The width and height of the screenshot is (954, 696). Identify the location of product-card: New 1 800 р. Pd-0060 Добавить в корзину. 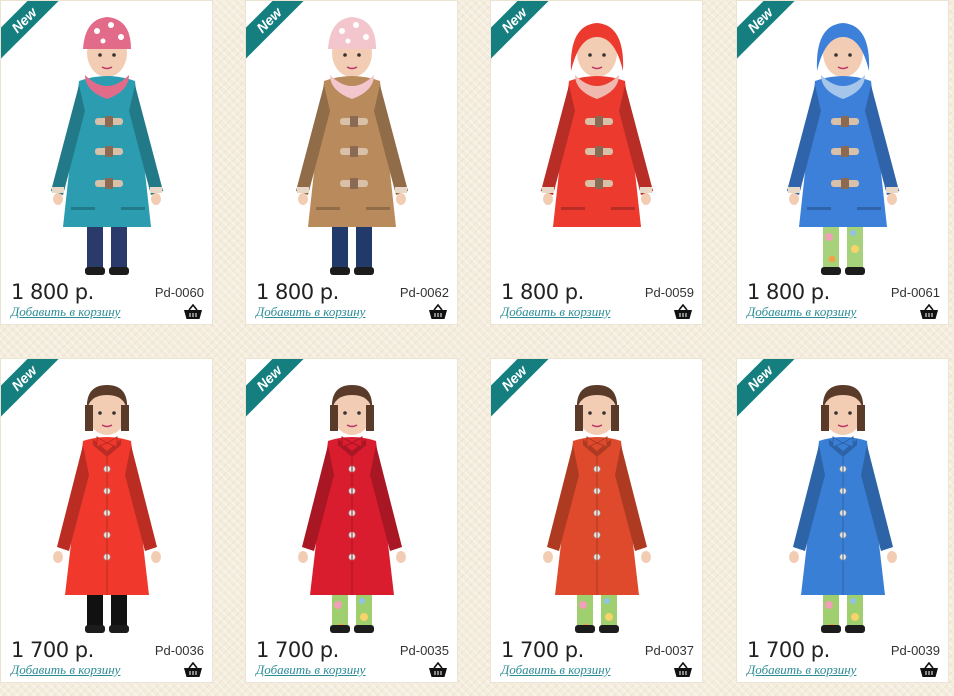
(106, 162).